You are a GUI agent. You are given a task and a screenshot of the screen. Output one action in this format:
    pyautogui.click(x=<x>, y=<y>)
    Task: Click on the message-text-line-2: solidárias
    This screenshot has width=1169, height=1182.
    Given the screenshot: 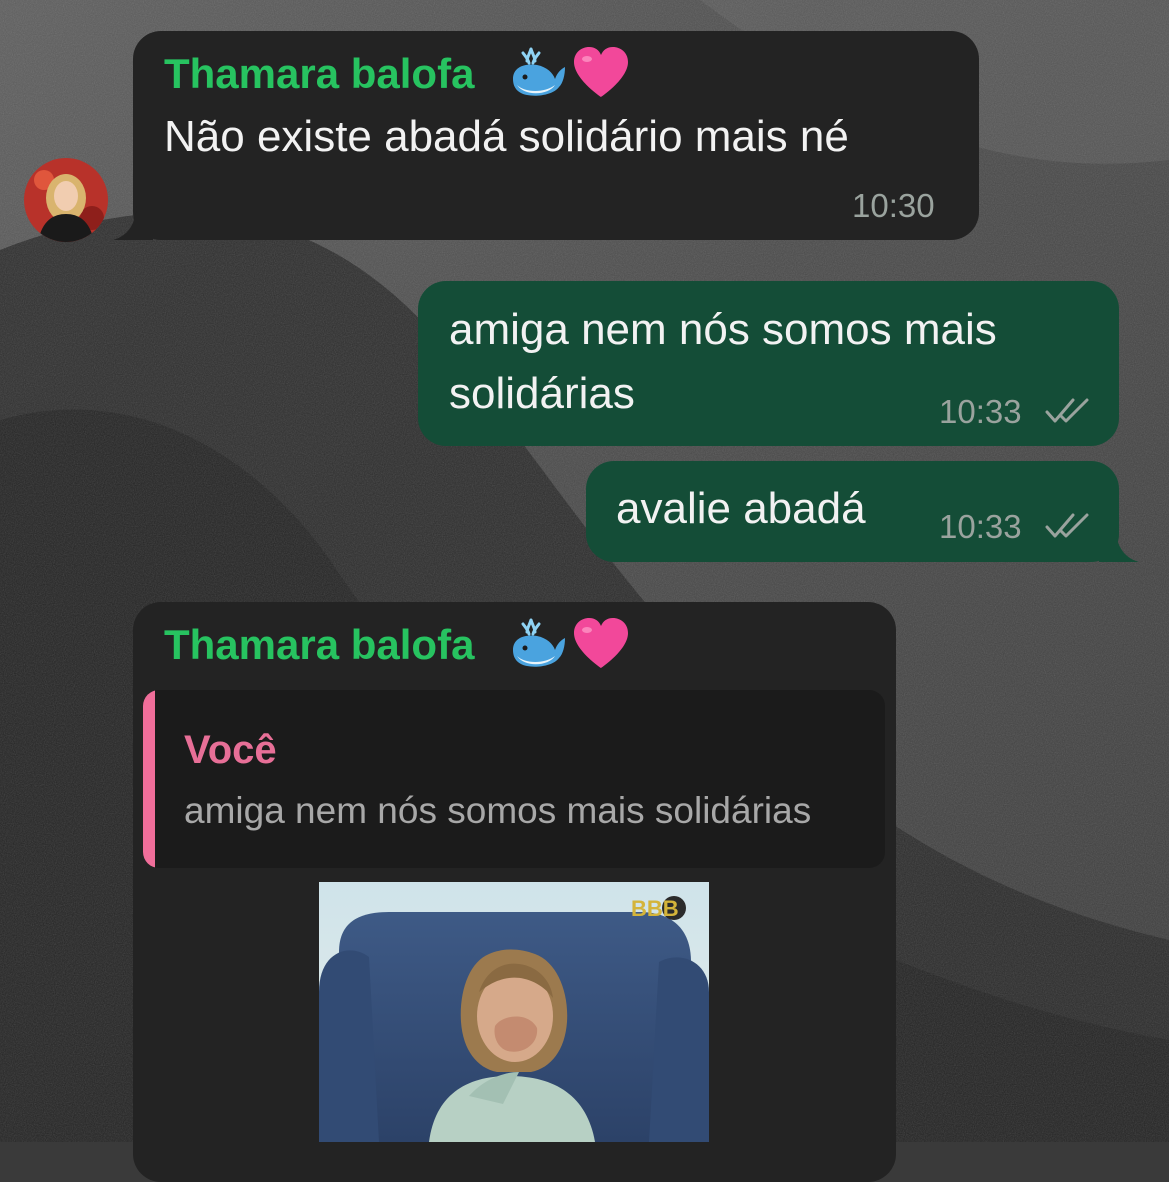 What is the action you would take?
    pyautogui.click(x=542, y=393)
    